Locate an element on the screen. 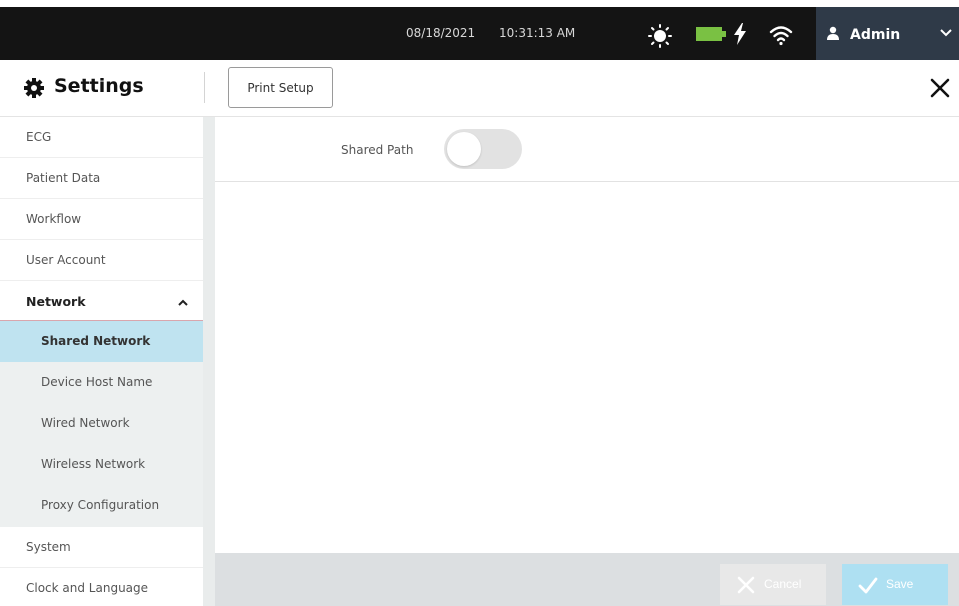 This screenshot has height=606, width=959. sidebar-subitem-device-host-name: Device Host Name is located at coordinates (101, 382).